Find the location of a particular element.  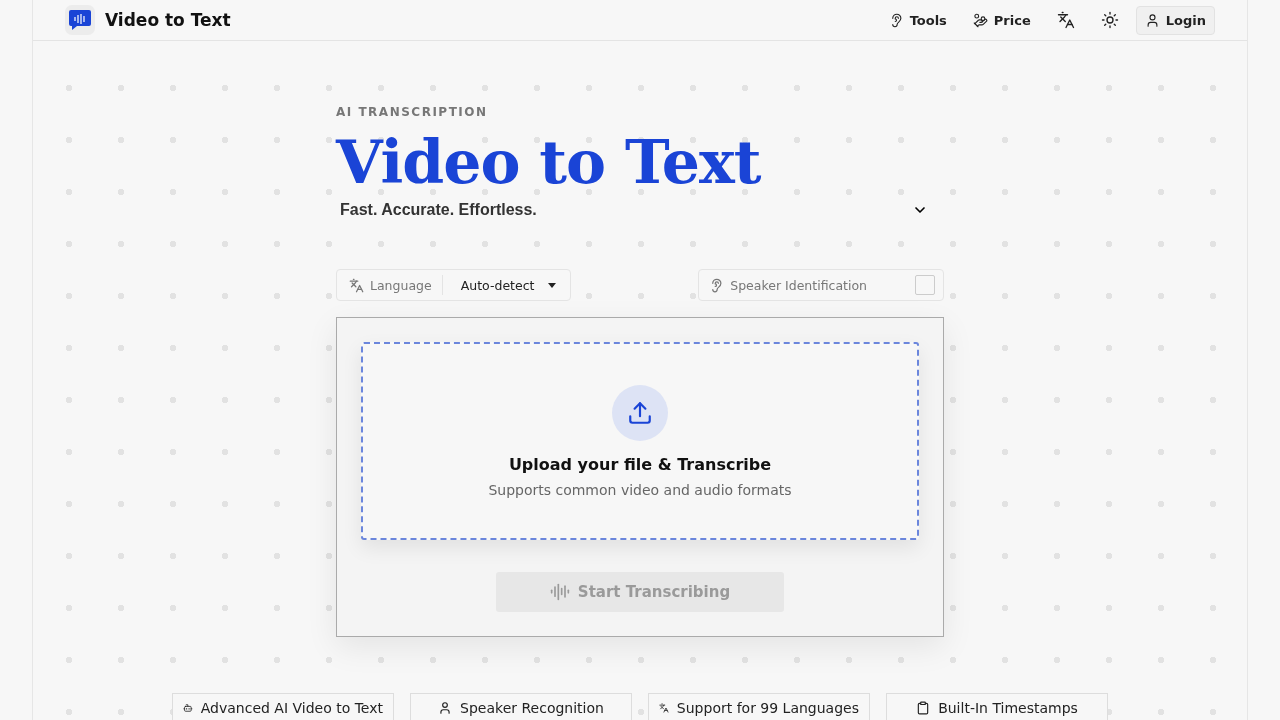

waveform-icon is located at coordinates (559, 592).